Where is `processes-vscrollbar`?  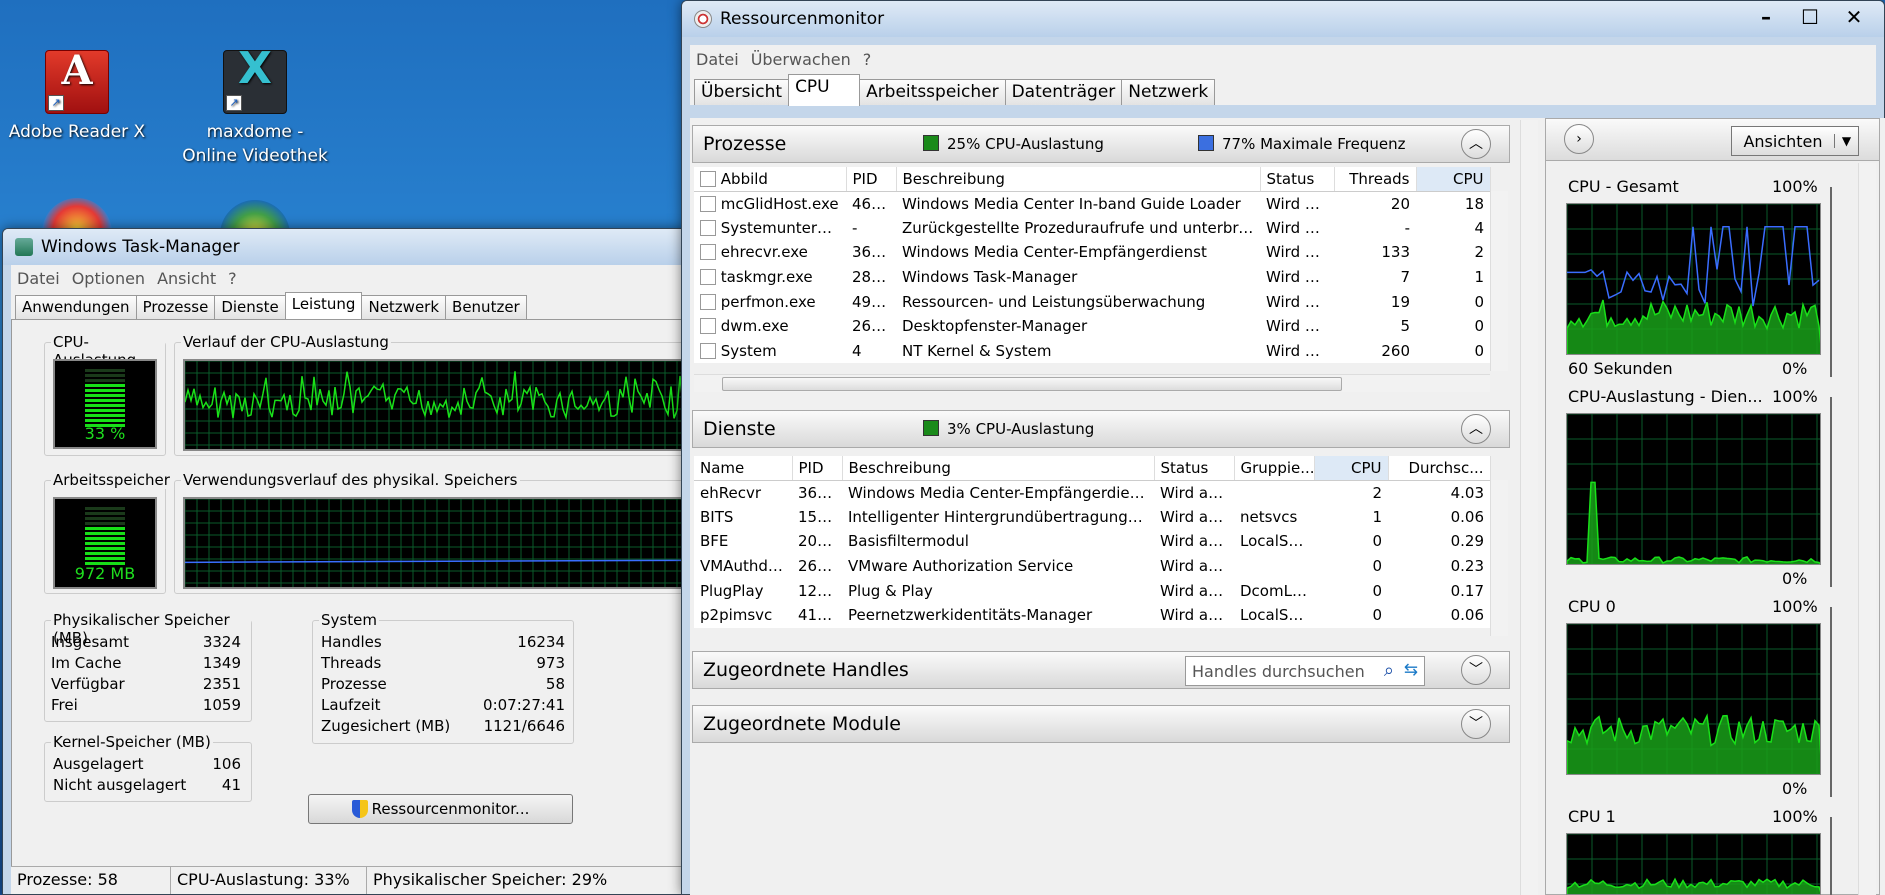 processes-vscrollbar is located at coordinates (1499, 281).